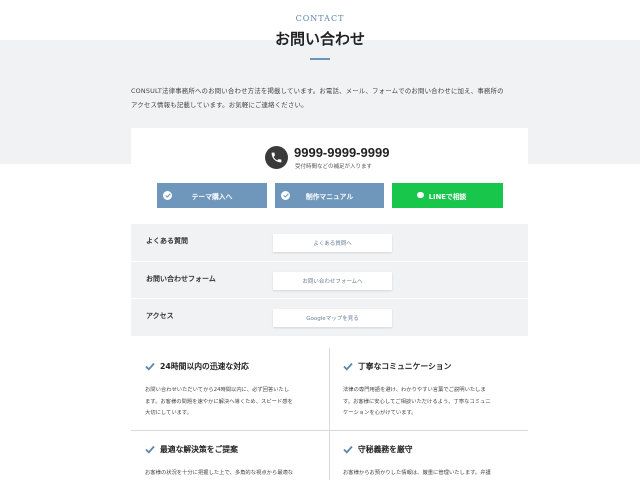 The width and height of the screenshot is (640, 480). What do you see at coordinates (167, 241) in the screenshot?
I see `row-label-faq: よくある質問` at bounding box center [167, 241].